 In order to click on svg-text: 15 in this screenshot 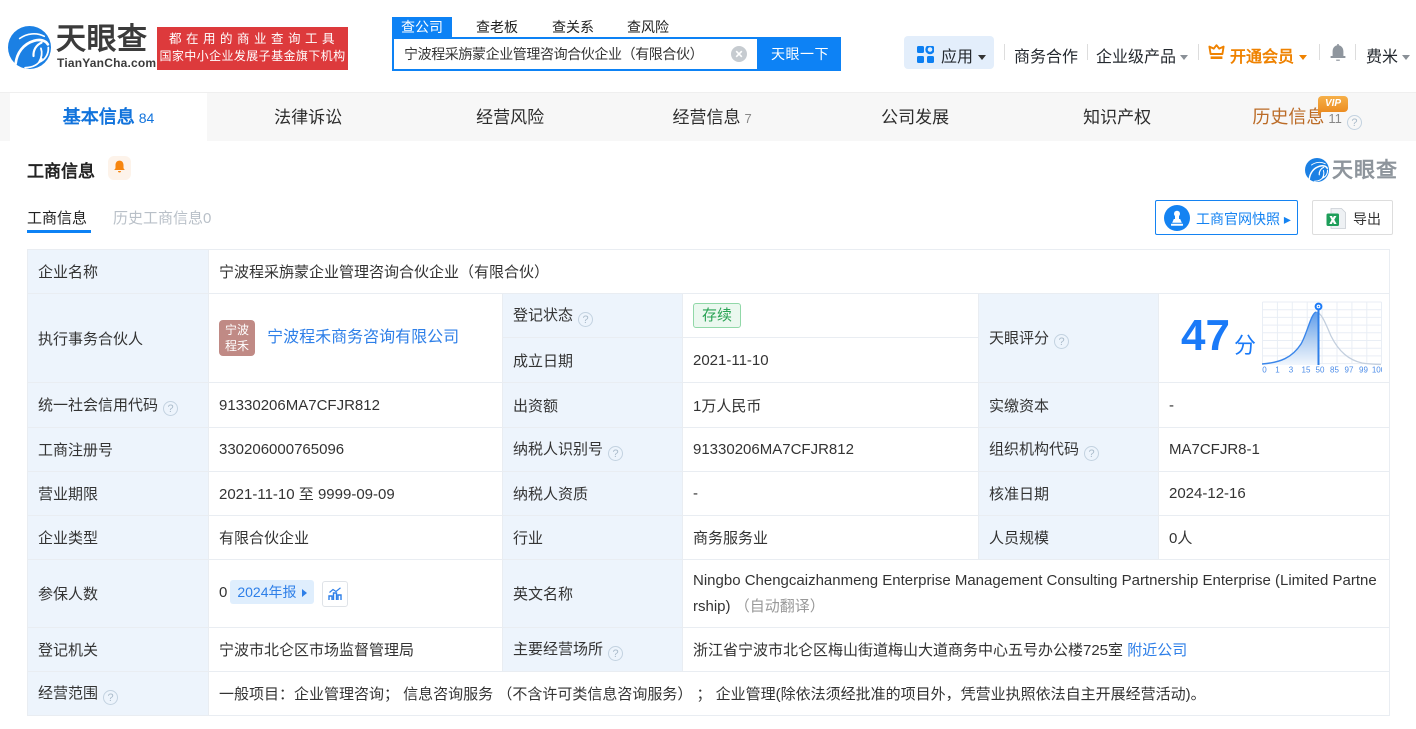, I will do `click(1306, 370)`.